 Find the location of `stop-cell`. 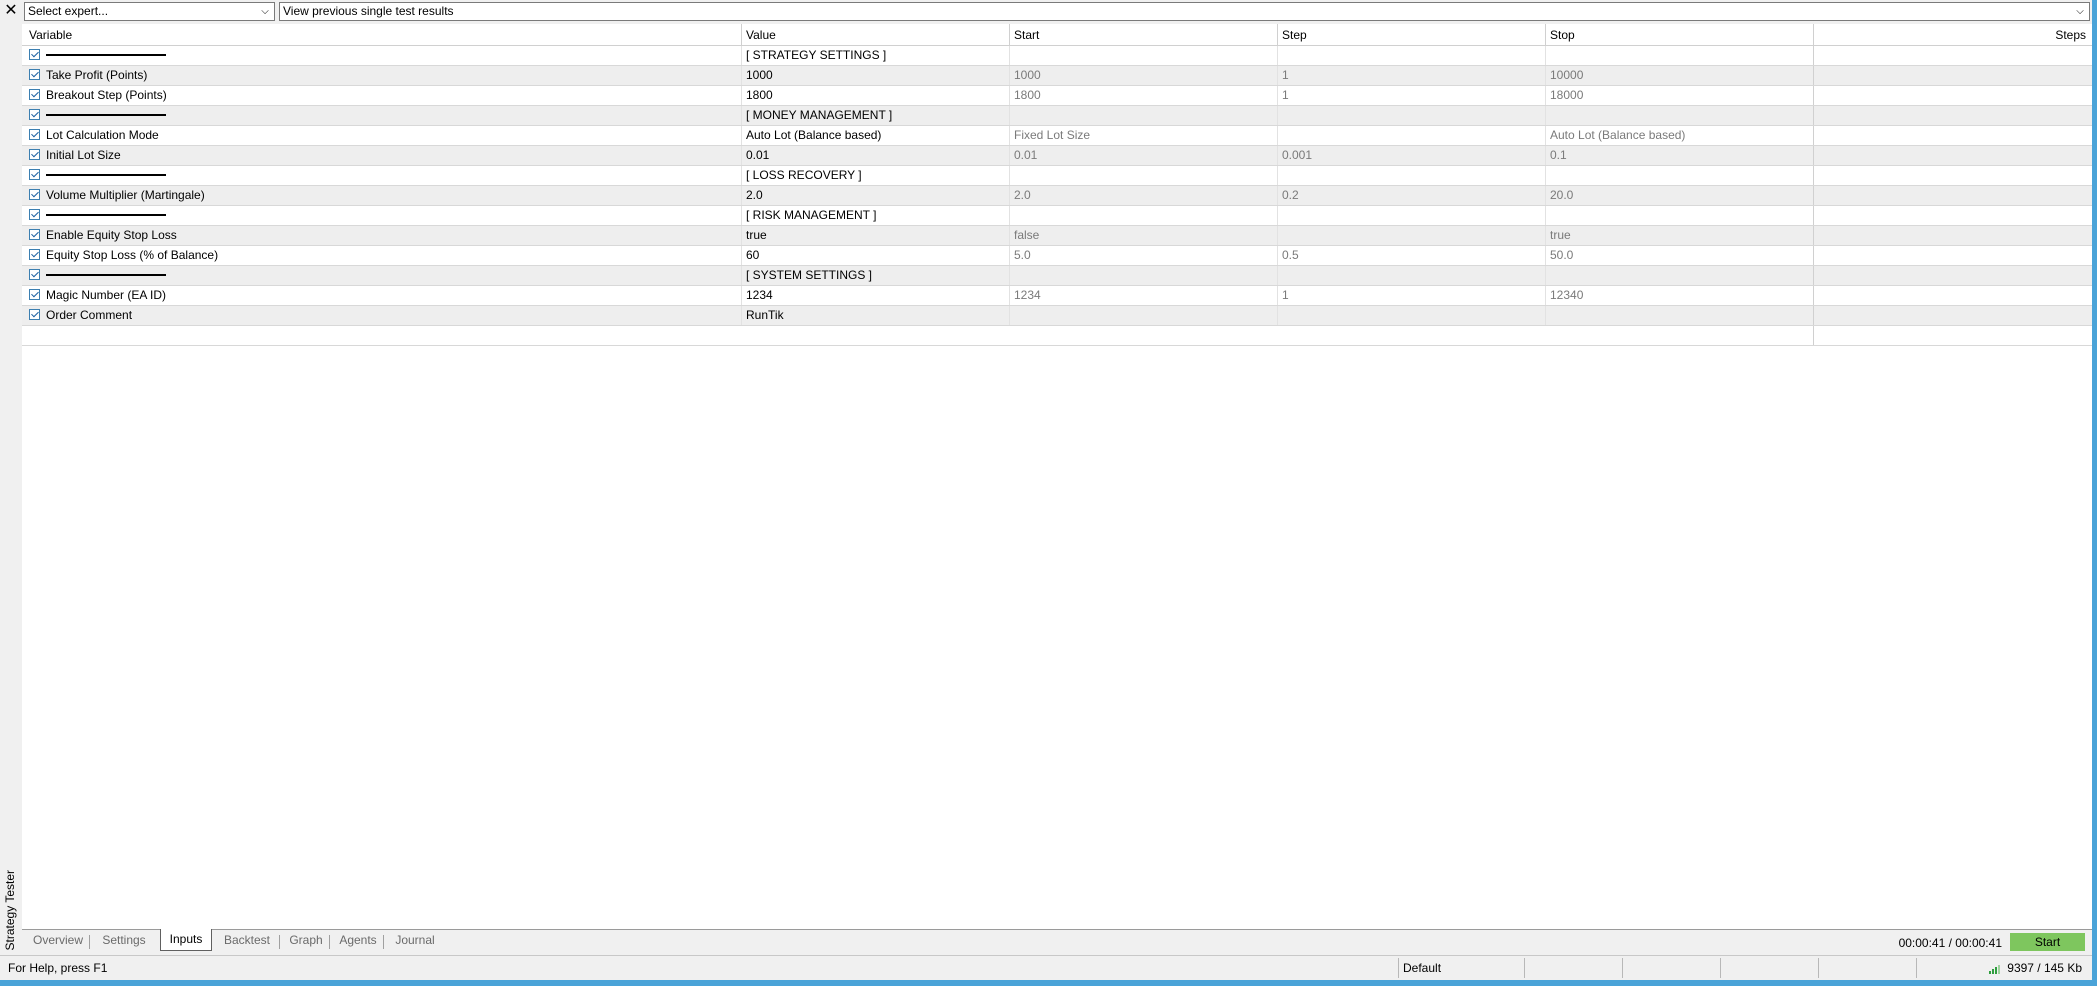

stop-cell is located at coordinates (1679, 315).